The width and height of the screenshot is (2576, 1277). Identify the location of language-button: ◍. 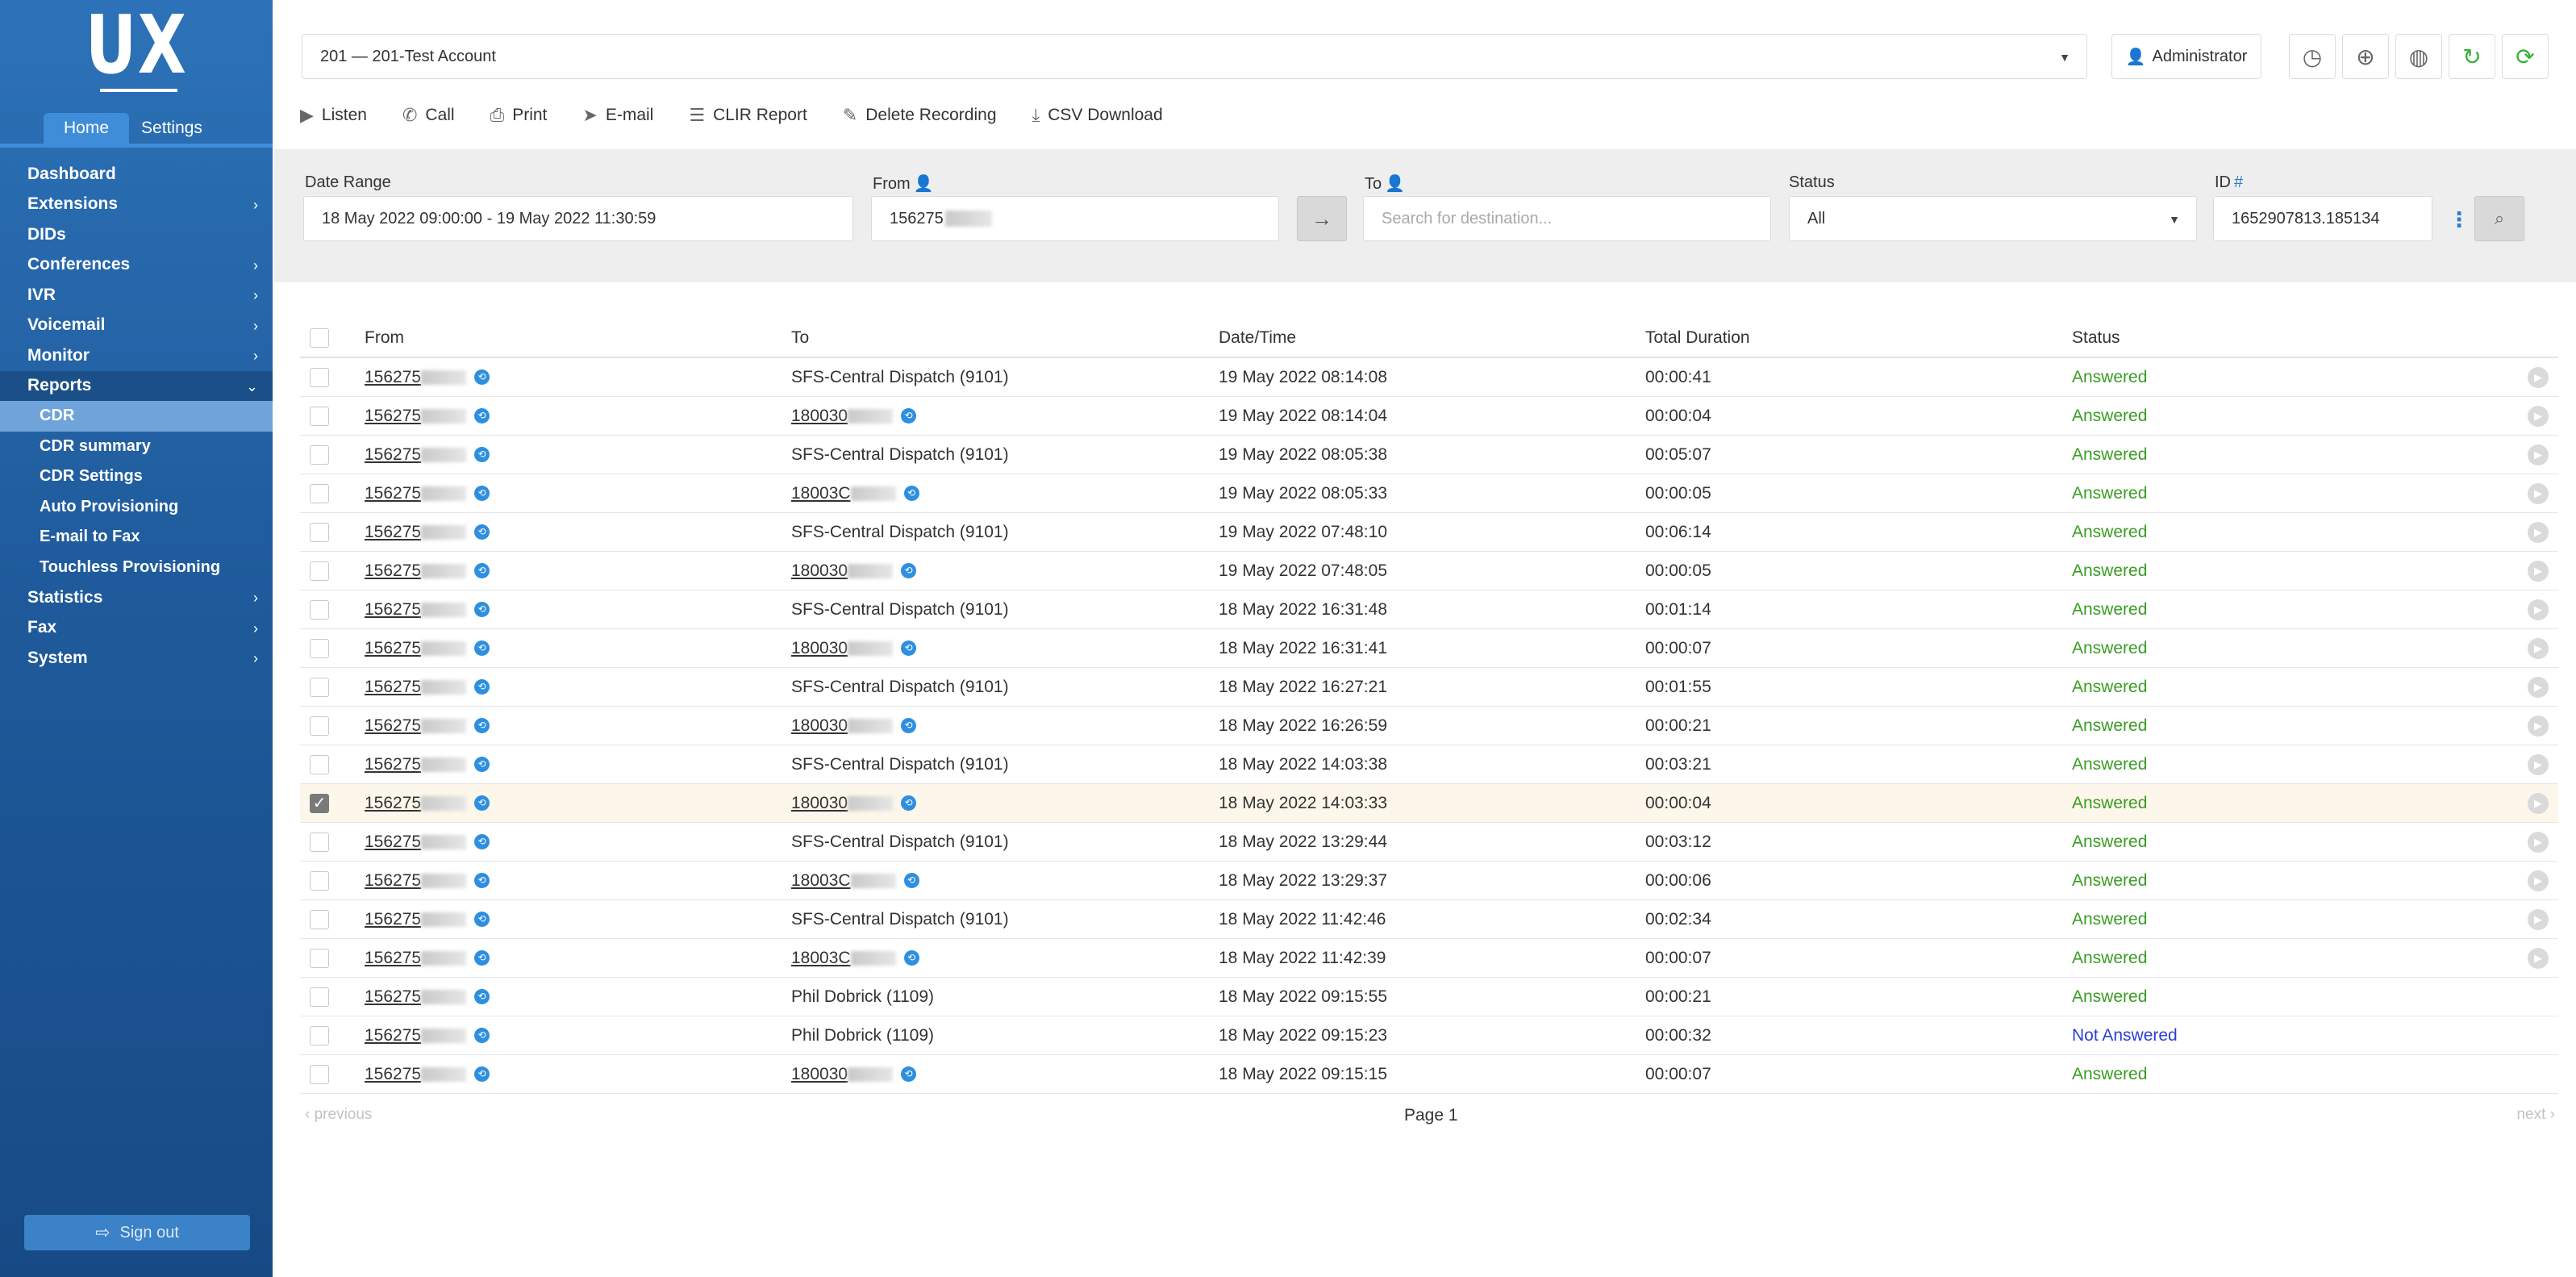
(2418, 56).